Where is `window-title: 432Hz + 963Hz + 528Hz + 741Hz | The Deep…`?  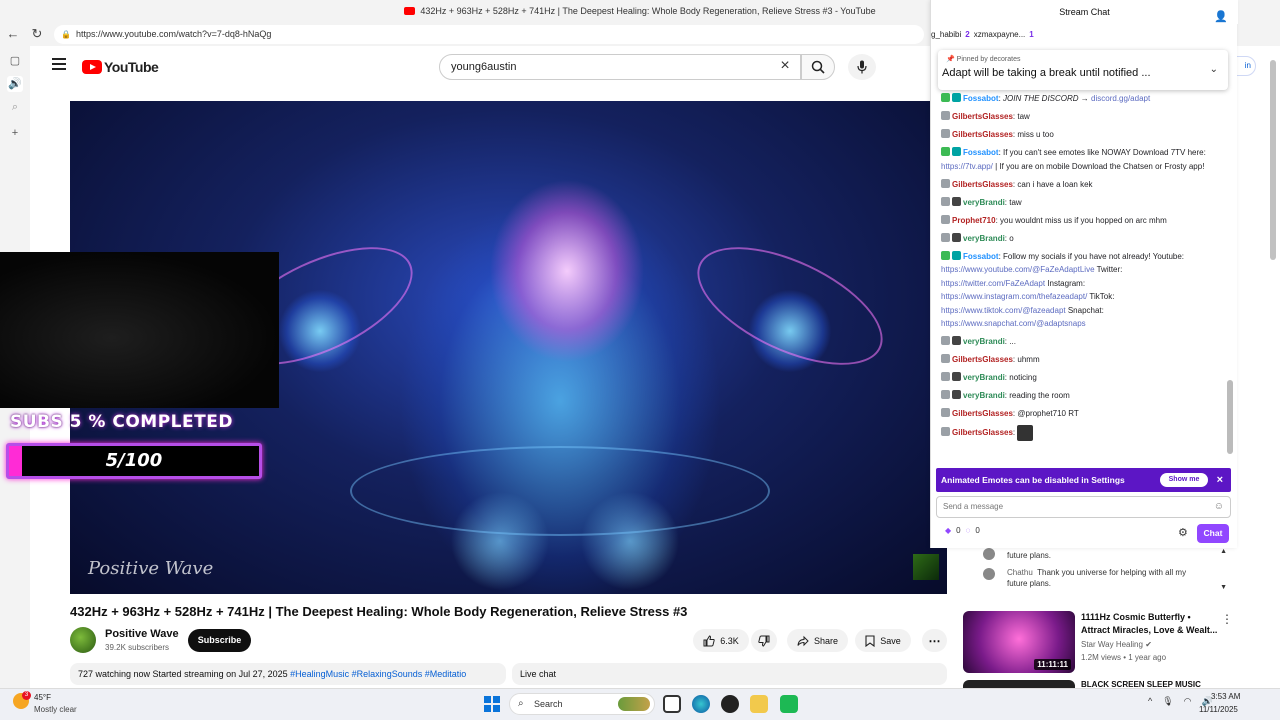 window-title: 432Hz + 963Hz + 528Hz + 741Hz | The Deep… is located at coordinates (648, 11).